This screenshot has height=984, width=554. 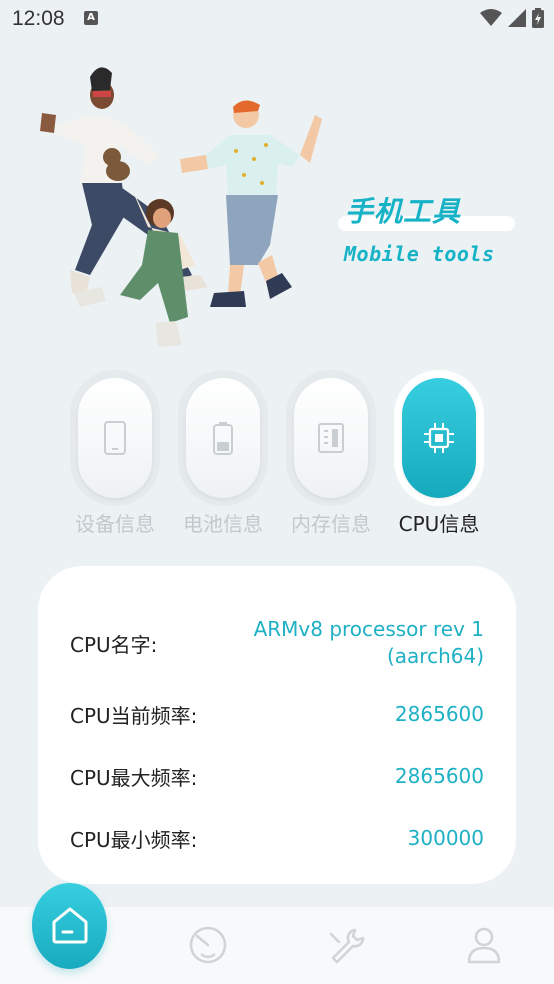 I want to click on nav-tools-button, so click(x=346, y=945).